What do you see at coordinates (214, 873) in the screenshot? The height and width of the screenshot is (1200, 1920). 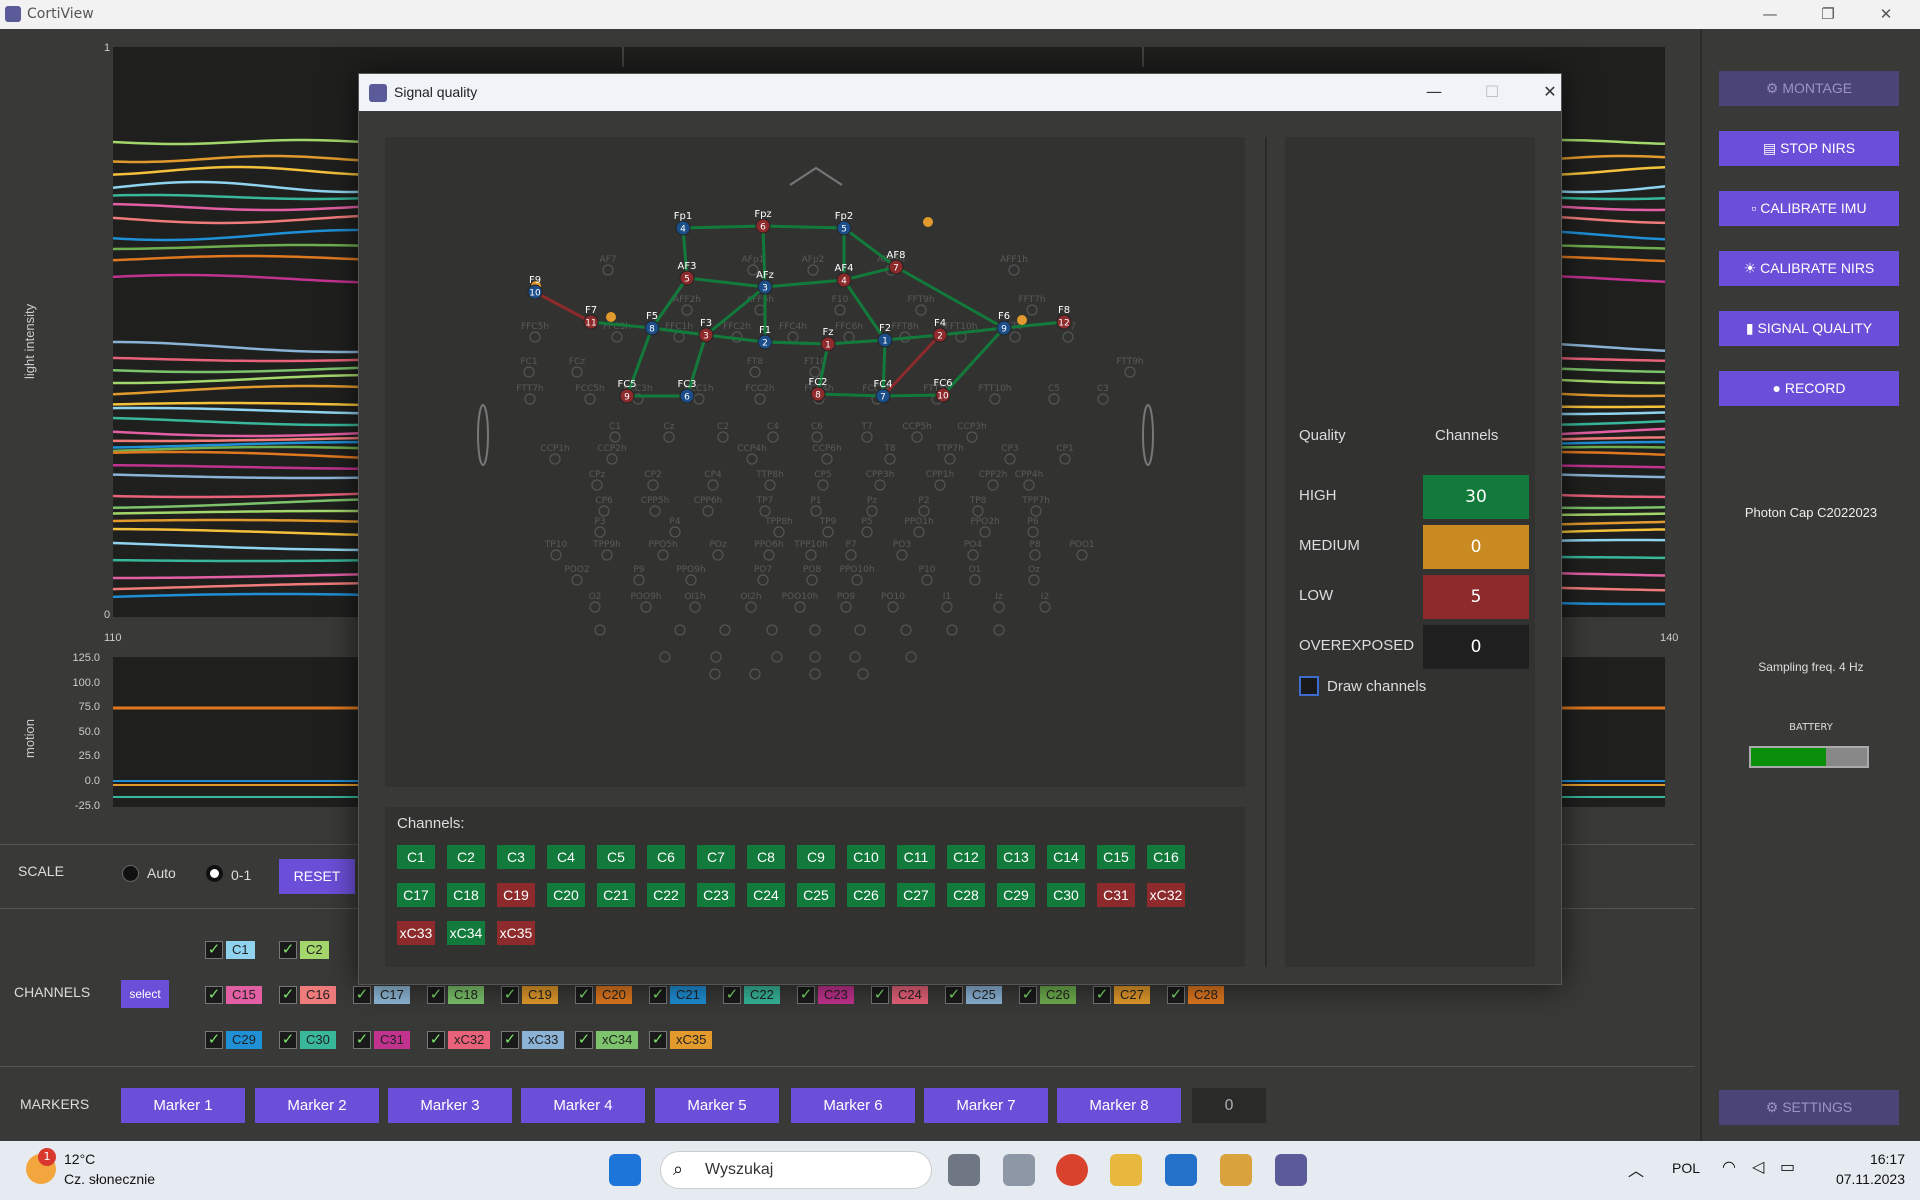 I see `range-radio` at bounding box center [214, 873].